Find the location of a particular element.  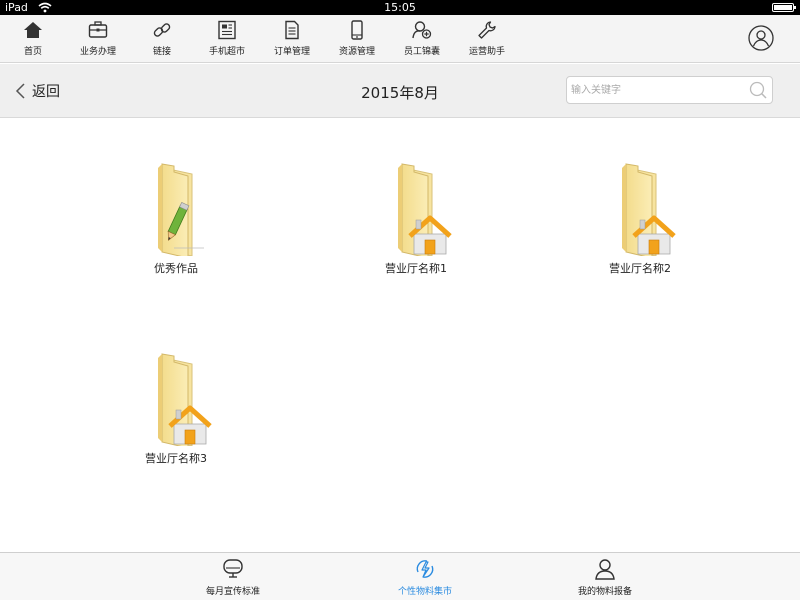

status-bar: iPad 15:05 is located at coordinates (400, 7).